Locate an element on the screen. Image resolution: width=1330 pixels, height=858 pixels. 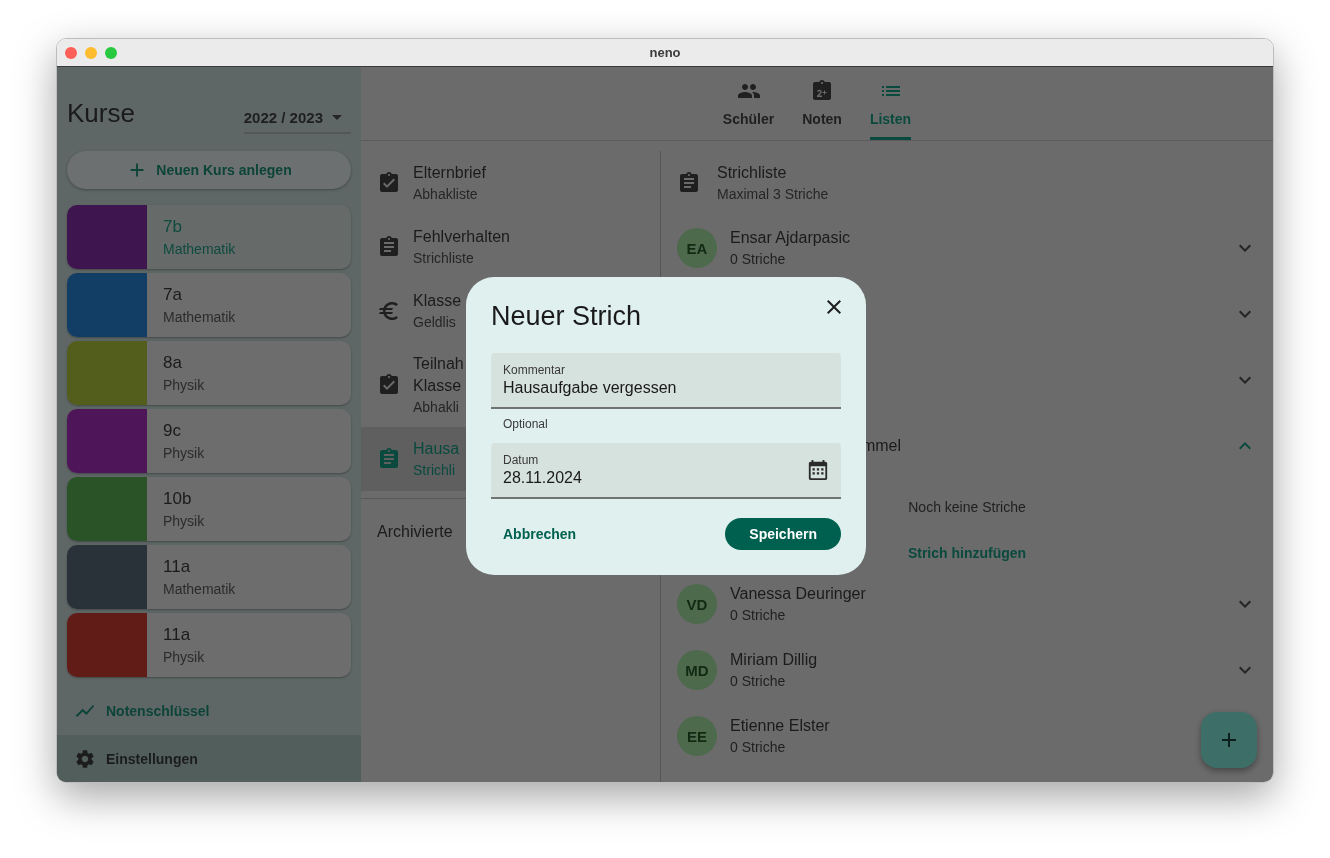
list-title: Elternbrief is located at coordinates (449, 173).